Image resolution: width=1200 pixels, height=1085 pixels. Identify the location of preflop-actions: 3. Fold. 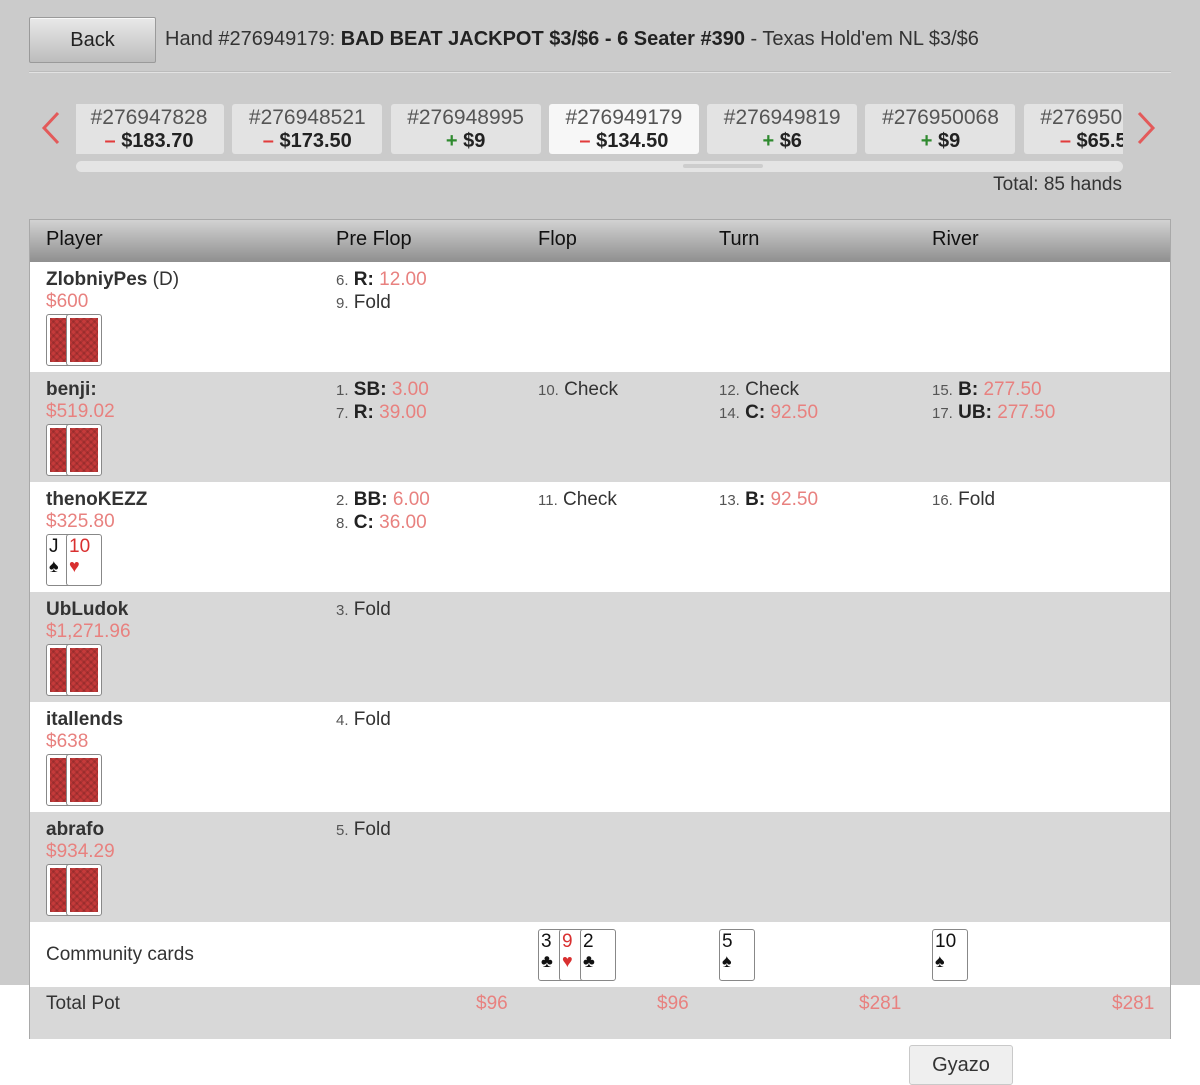
(363, 610).